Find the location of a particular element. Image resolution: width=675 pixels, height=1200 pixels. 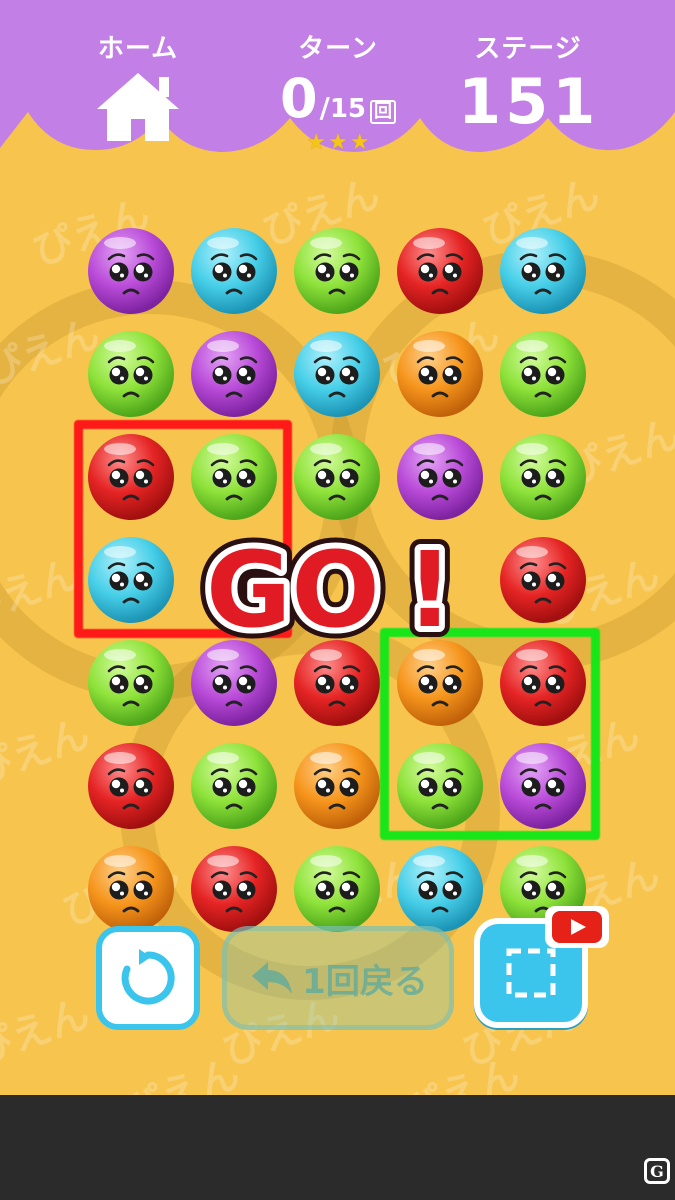

video-ad-badge is located at coordinates (577, 927).